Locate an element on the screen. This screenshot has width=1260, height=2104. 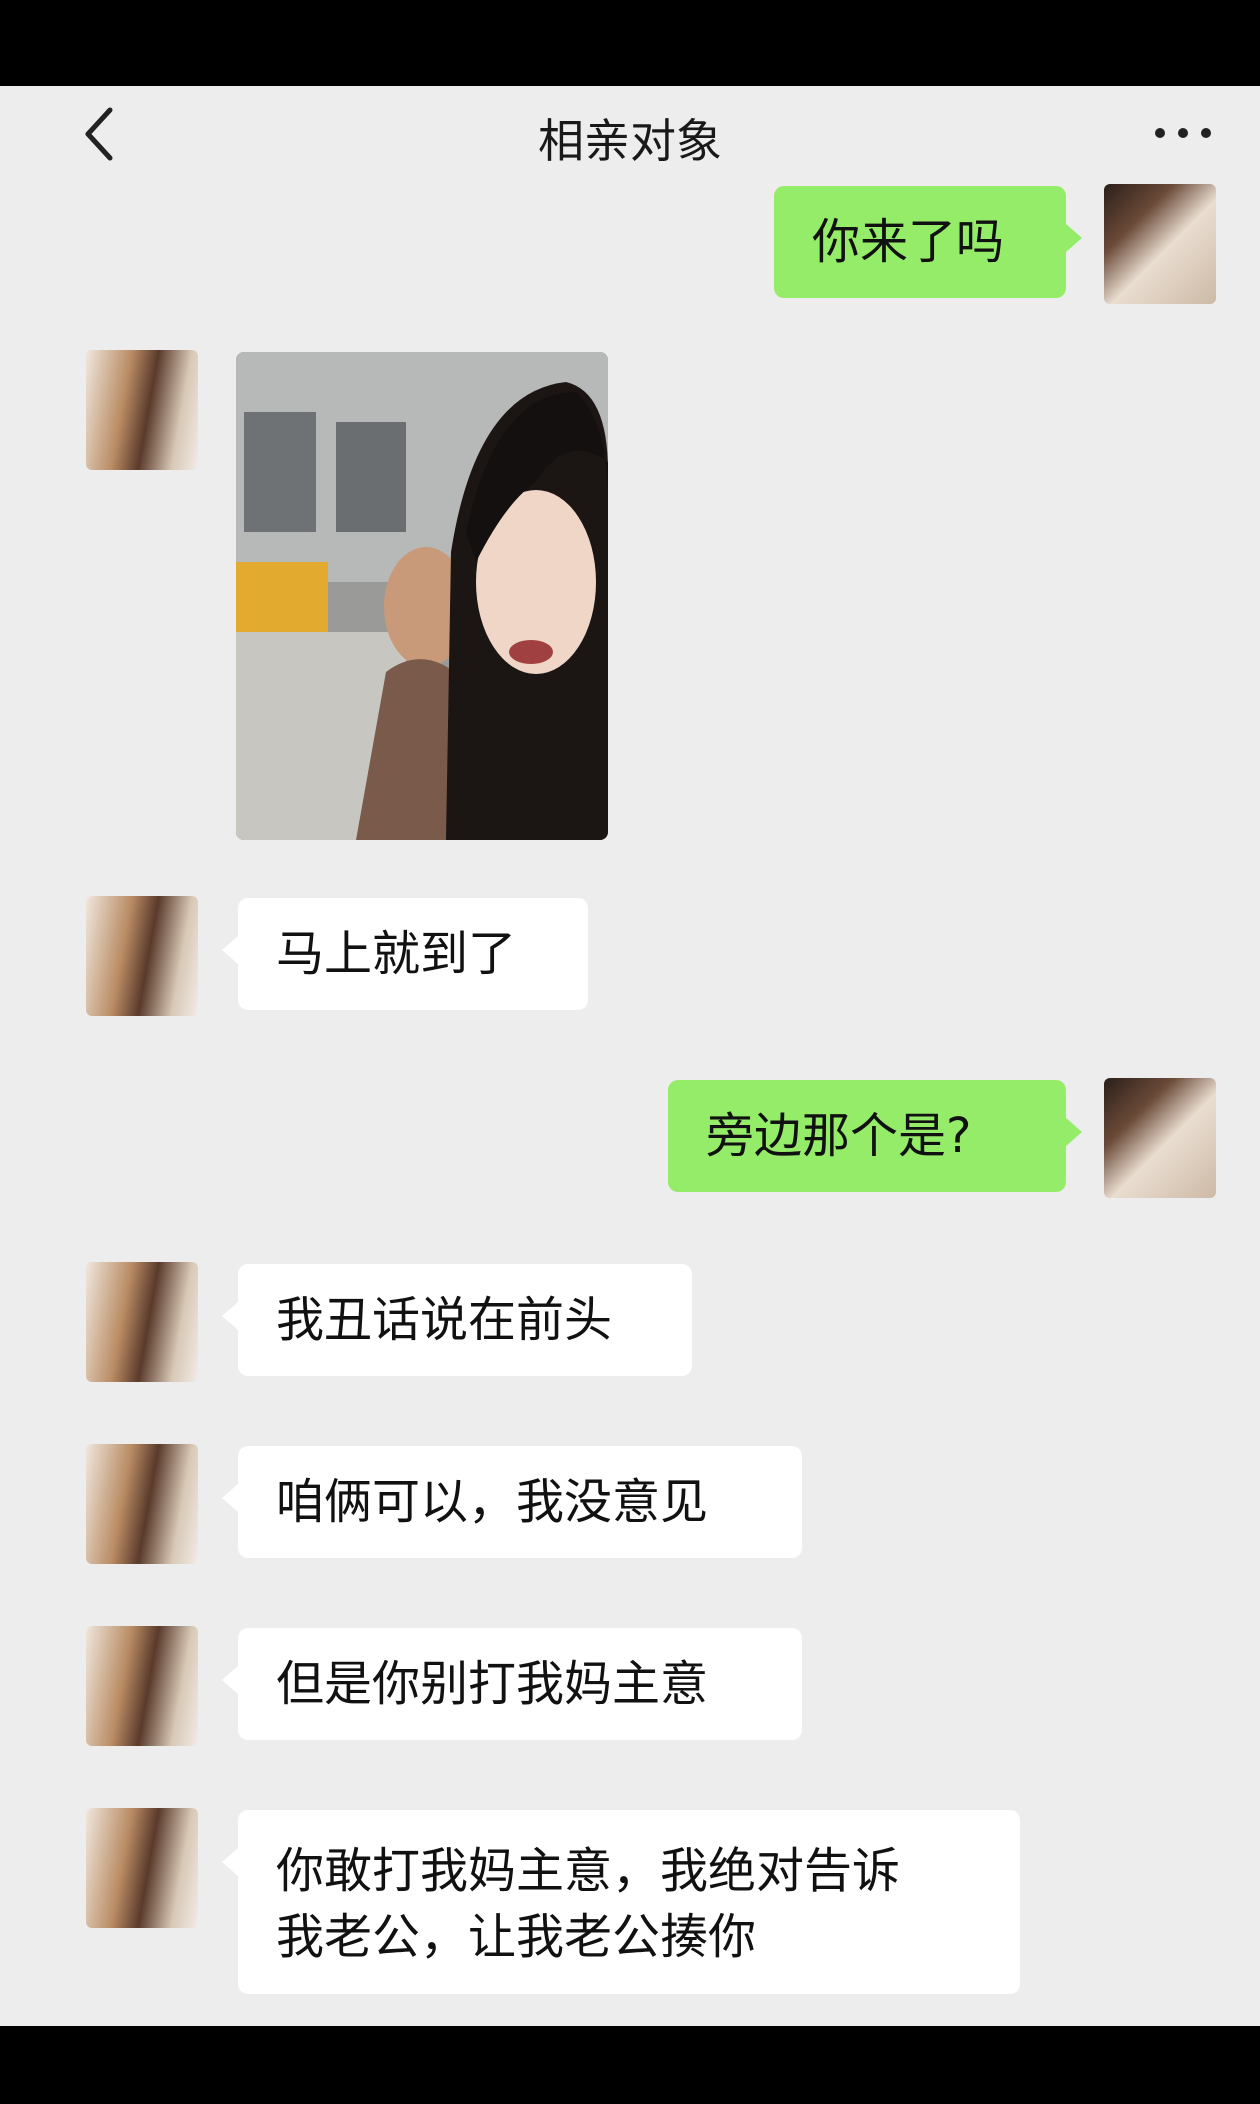
back-button is located at coordinates (103, 134).